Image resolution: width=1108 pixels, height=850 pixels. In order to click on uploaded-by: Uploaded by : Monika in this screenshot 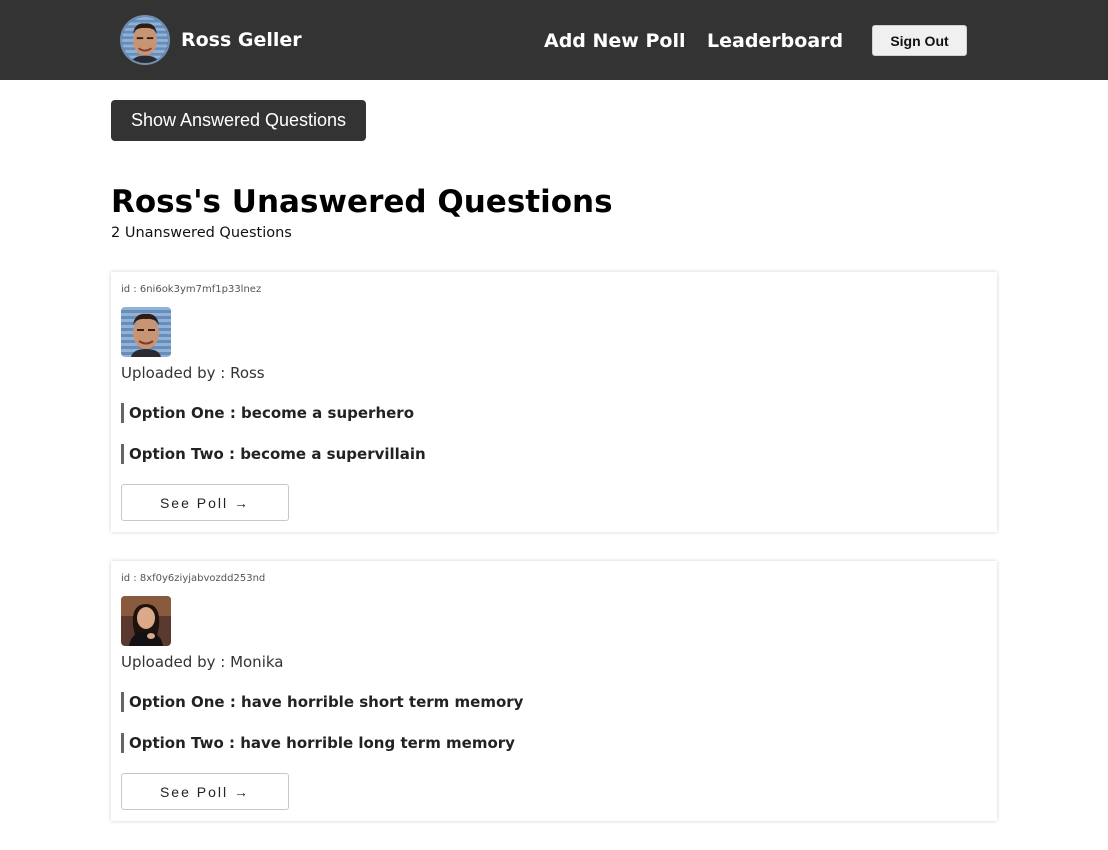, I will do `click(202, 662)`.